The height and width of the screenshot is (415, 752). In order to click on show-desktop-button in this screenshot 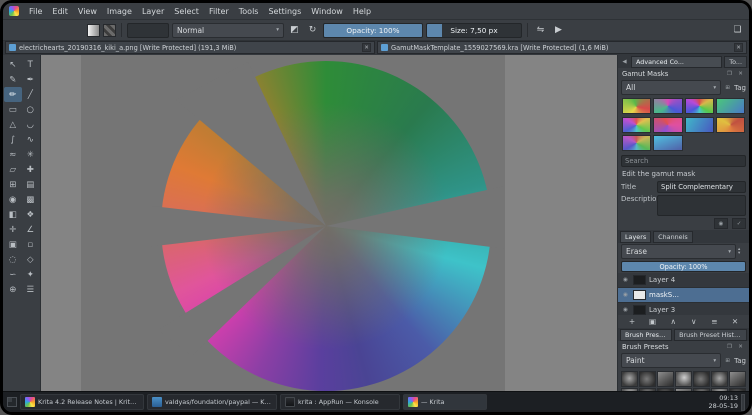, I will do `click(743, 402)`.